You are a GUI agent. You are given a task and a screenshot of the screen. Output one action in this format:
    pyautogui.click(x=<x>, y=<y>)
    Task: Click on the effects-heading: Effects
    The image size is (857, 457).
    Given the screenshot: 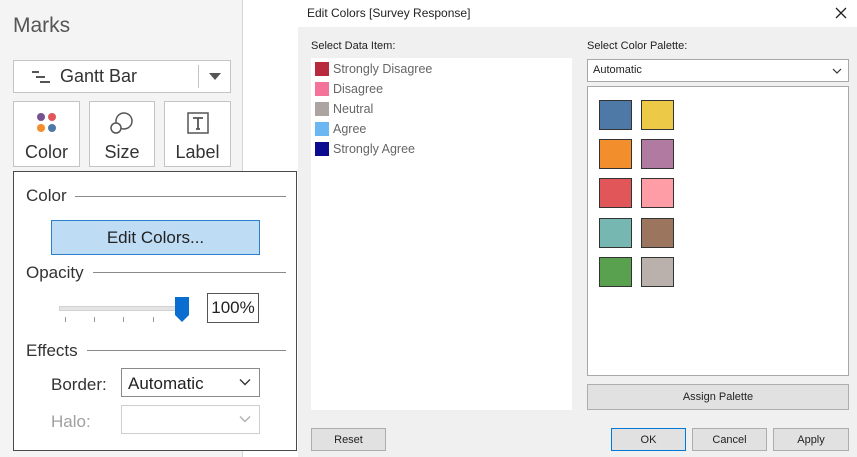 What is the action you would take?
    pyautogui.click(x=52, y=350)
    